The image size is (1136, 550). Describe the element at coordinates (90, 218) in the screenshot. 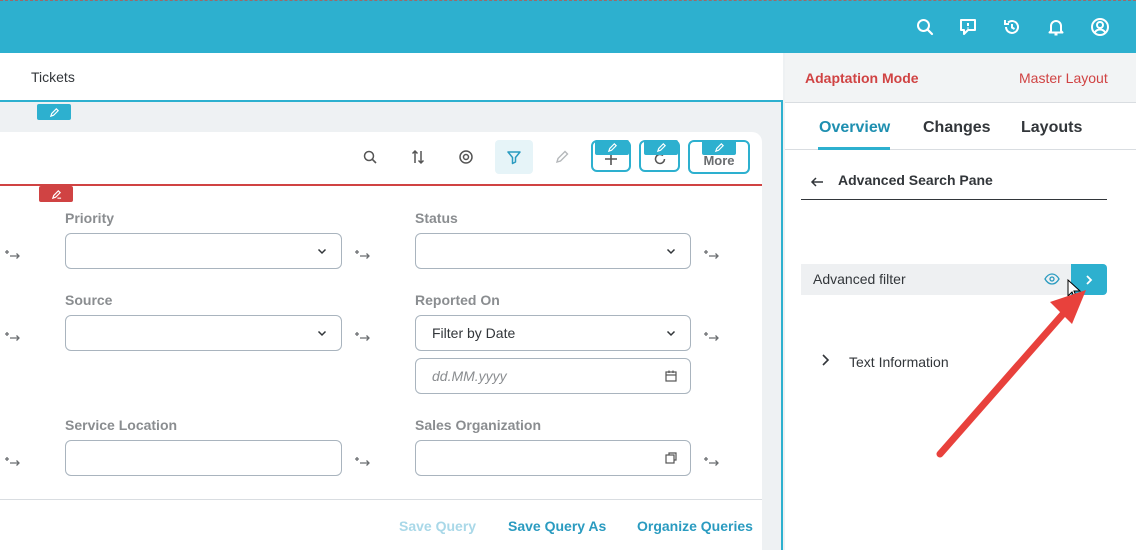

I see `priority-label: Priority` at that location.